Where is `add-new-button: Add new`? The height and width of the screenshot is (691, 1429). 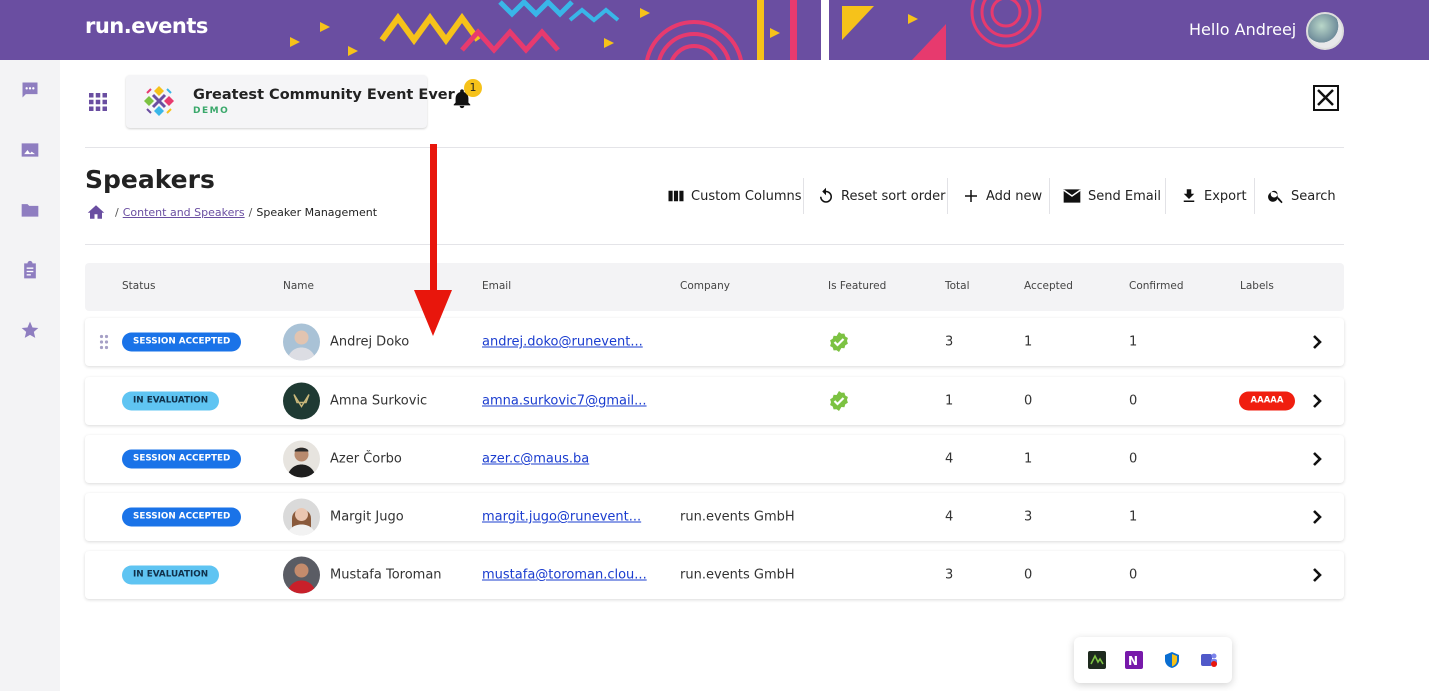
add-new-button: Add new is located at coordinates (1002, 196).